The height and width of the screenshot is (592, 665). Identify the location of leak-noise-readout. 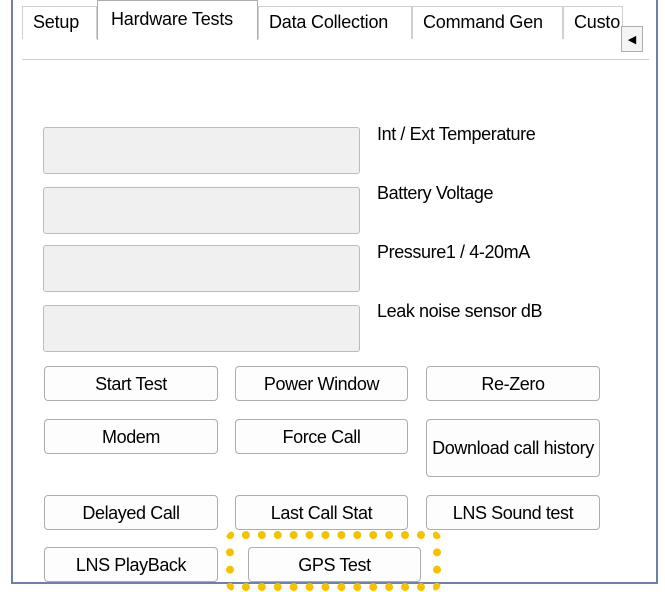
(201, 328).